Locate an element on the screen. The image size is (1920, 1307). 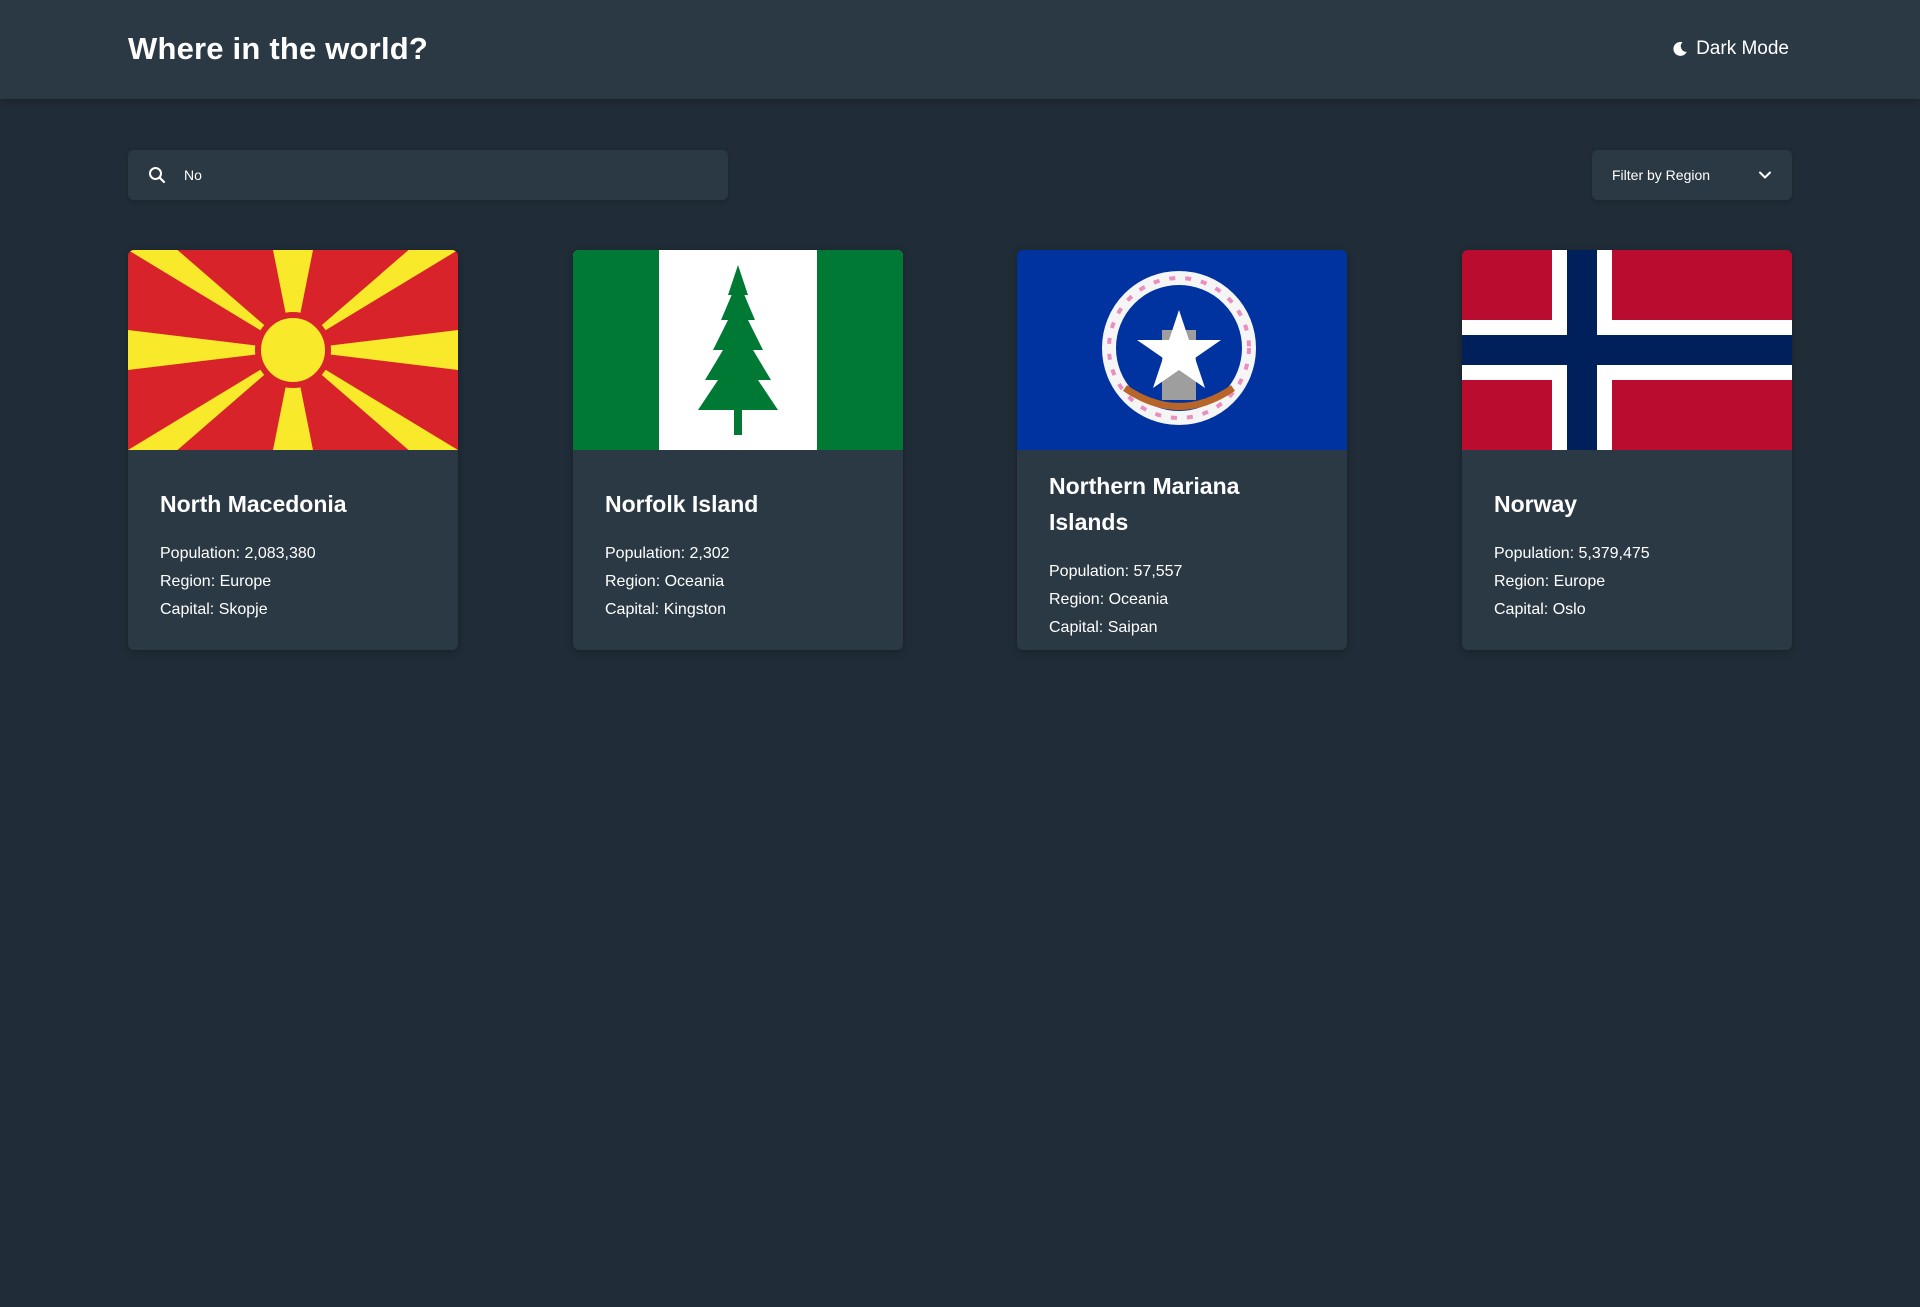
population-stat: Population: 2,083,380 is located at coordinates (297, 554).